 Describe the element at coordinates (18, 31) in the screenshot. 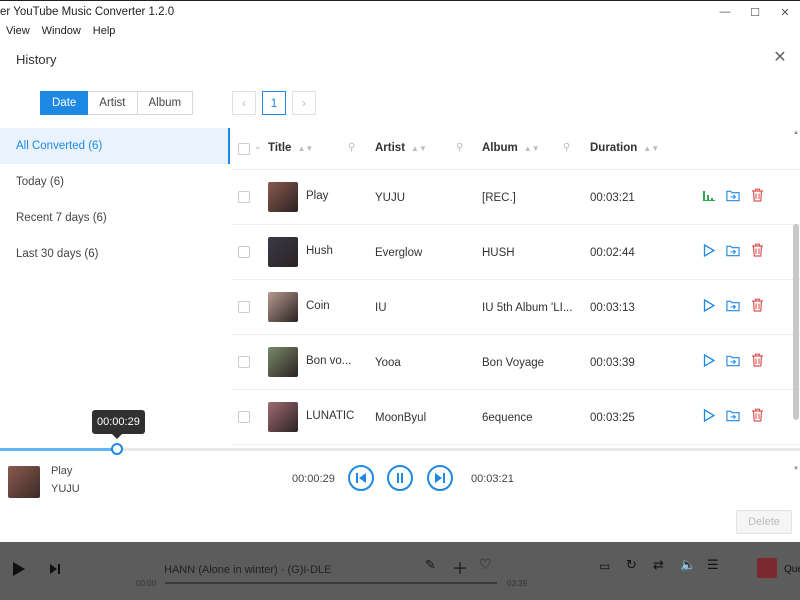

I see `menu-view: View` at that location.